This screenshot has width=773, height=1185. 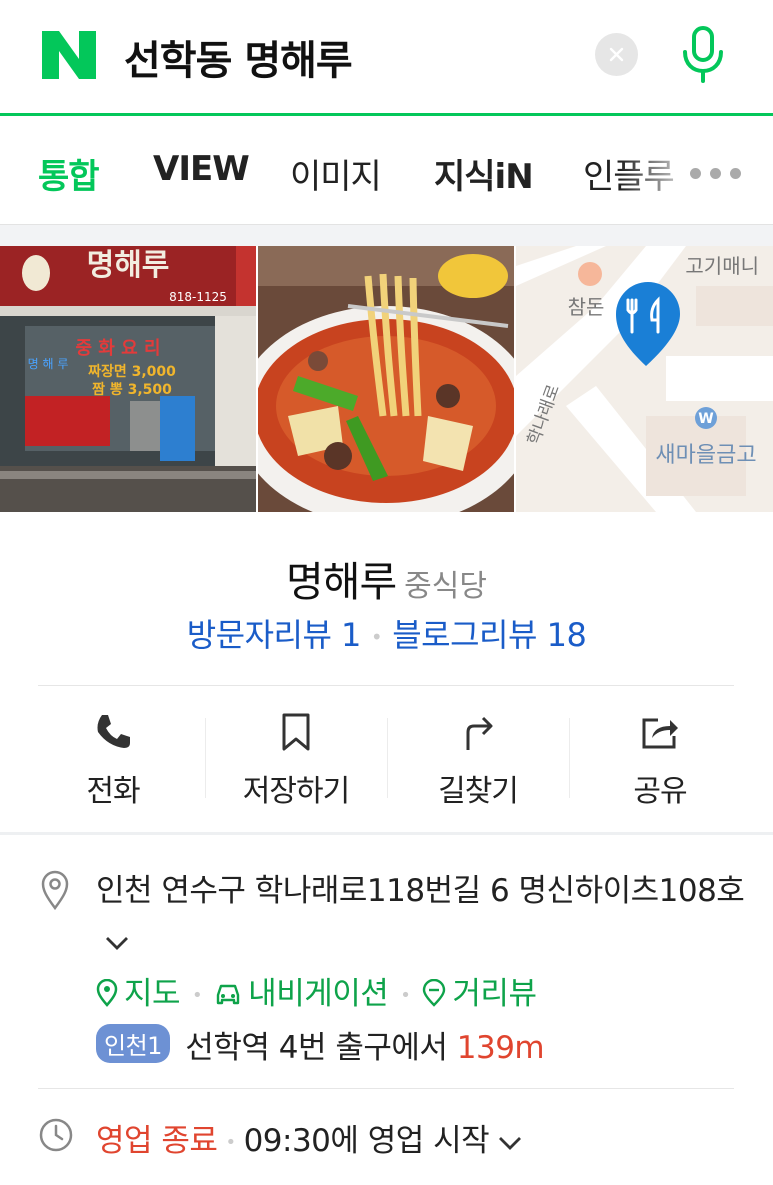 I want to click on window-side: 명 해 루, so click(x=48, y=364).